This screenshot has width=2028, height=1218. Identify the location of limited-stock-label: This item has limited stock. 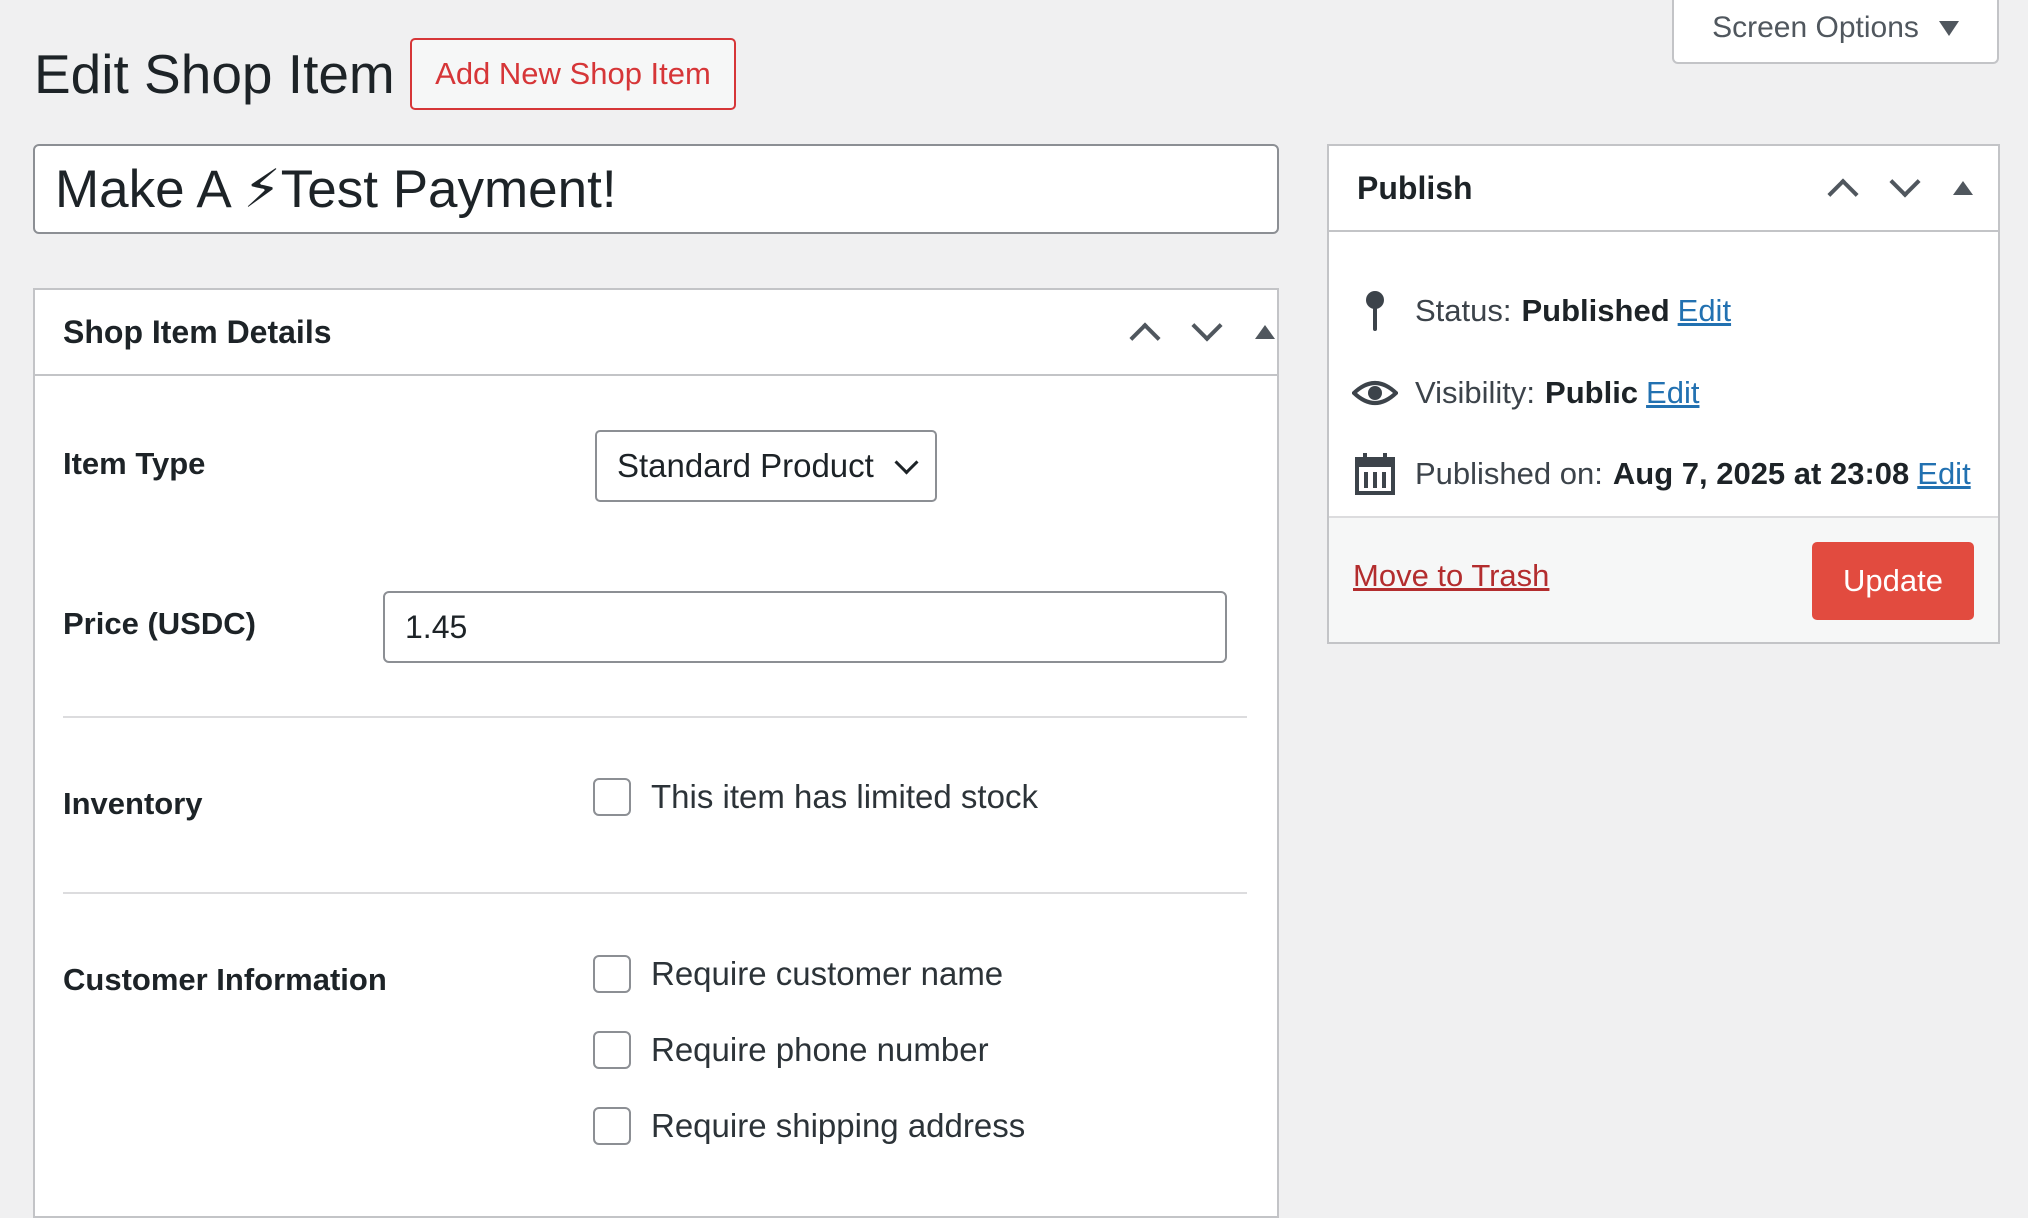
(844, 796).